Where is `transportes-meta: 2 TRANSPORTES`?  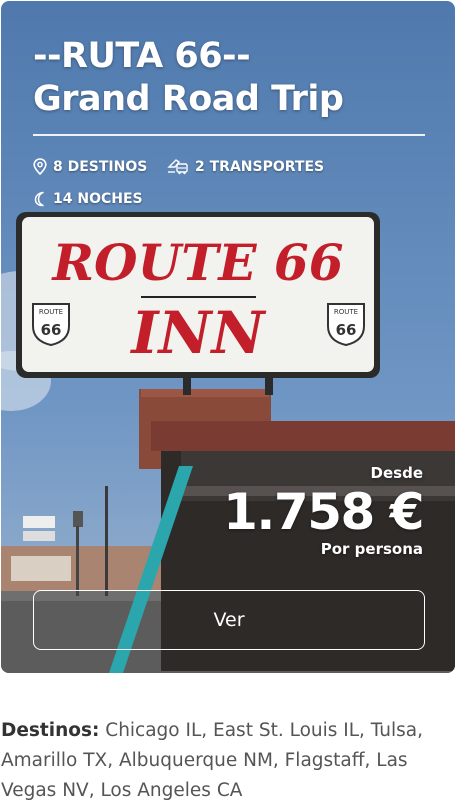 transportes-meta: 2 TRANSPORTES is located at coordinates (245, 166).